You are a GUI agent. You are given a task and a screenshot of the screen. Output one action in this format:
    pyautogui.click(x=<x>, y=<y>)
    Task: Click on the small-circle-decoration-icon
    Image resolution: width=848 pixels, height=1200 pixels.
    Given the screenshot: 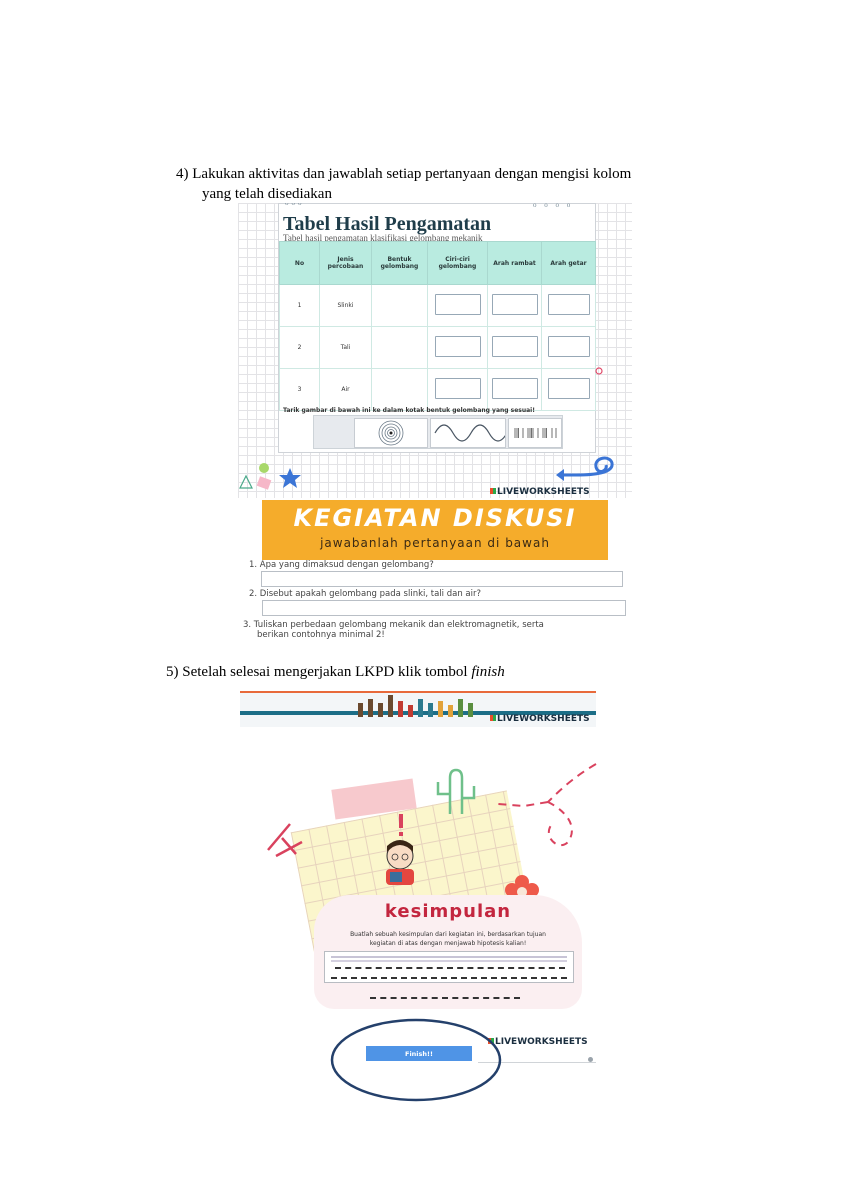 What is the action you would take?
    pyautogui.click(x=599, y=371)
    